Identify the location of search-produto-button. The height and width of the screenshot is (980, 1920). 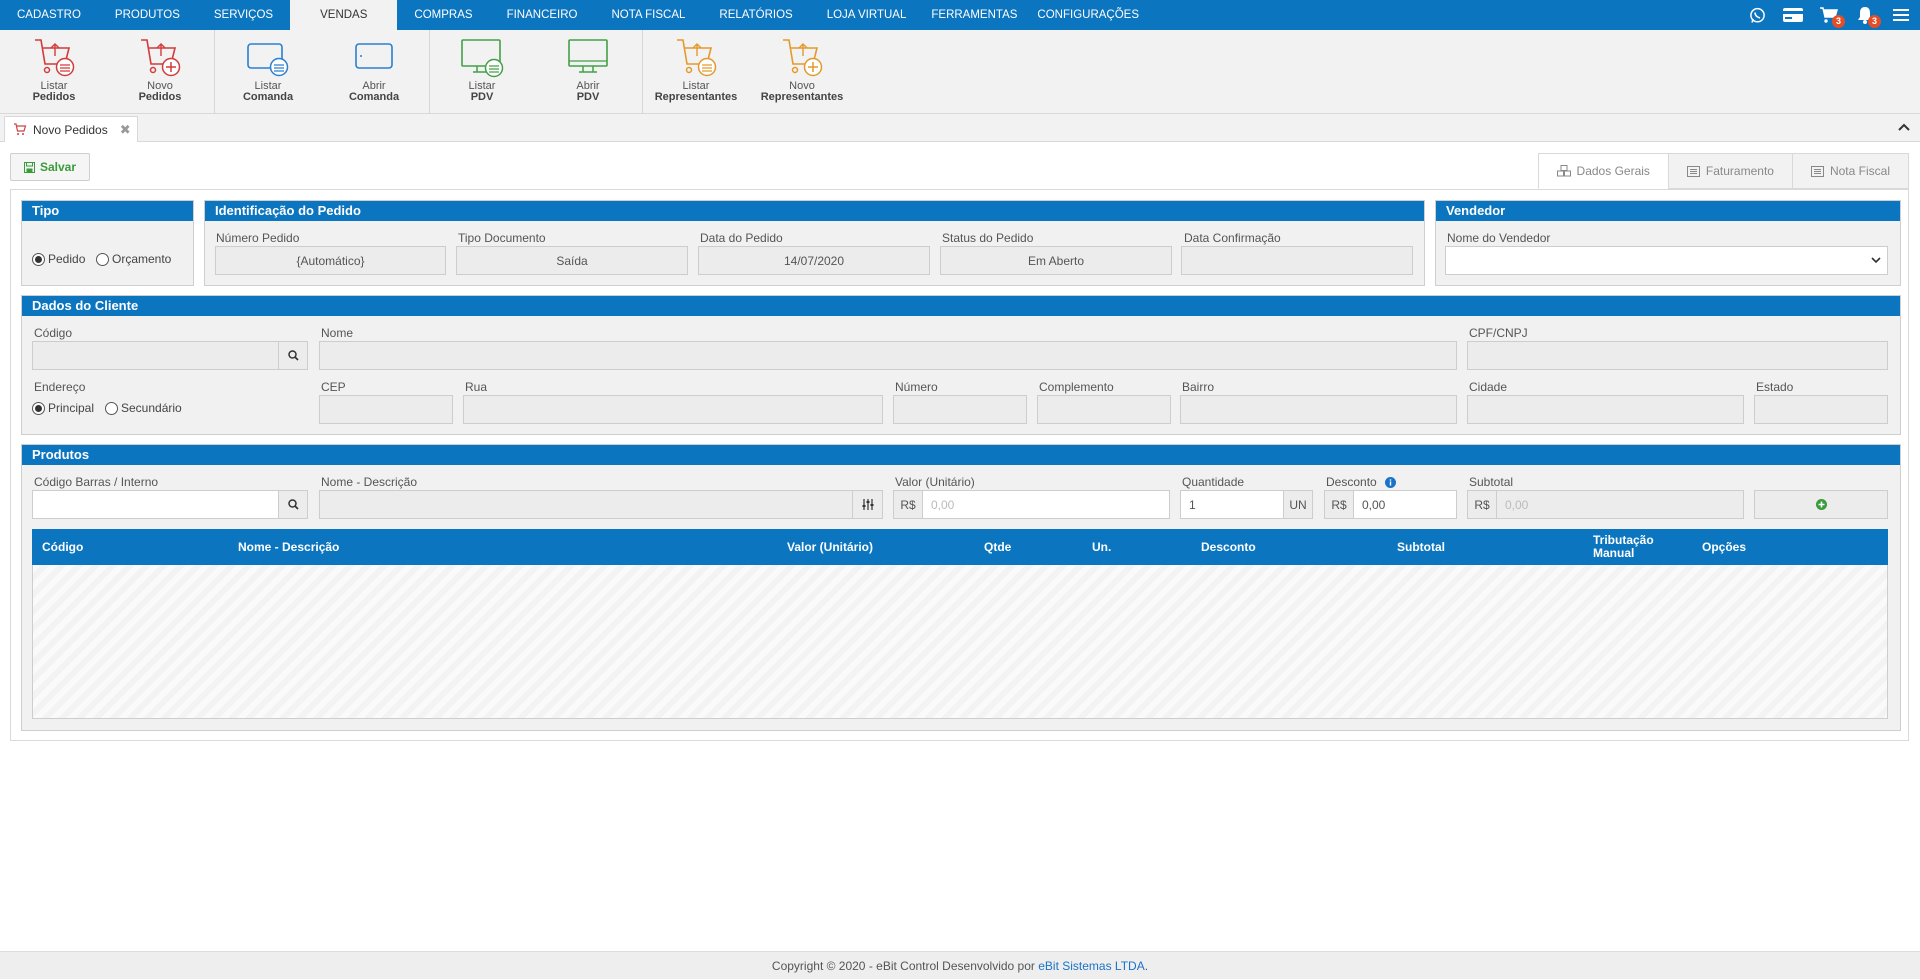
(293, 504).